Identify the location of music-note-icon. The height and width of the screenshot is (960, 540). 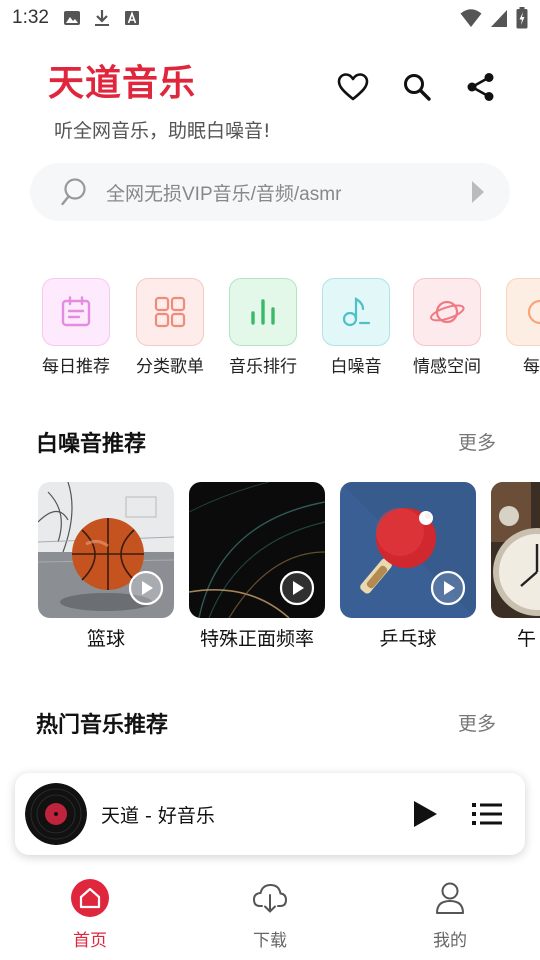
(356, 312).